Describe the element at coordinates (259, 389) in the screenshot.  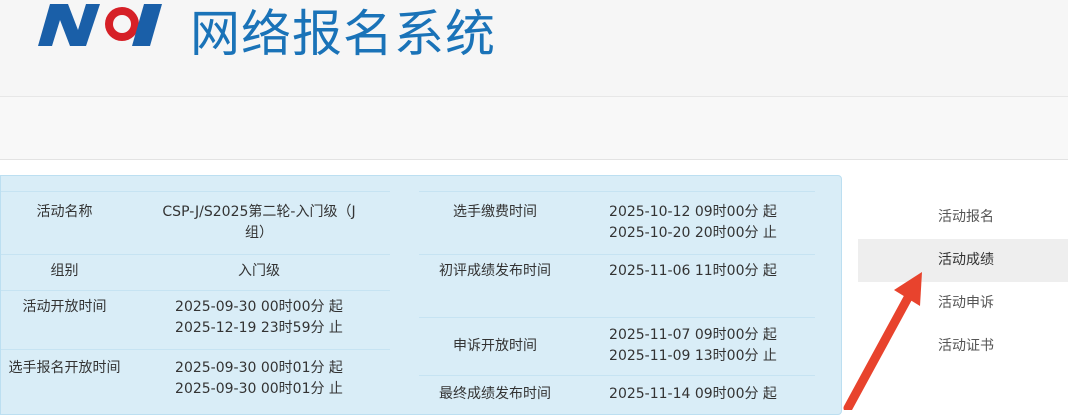
I see `info-value: 2025-09-30 00时01分 止` at that location.